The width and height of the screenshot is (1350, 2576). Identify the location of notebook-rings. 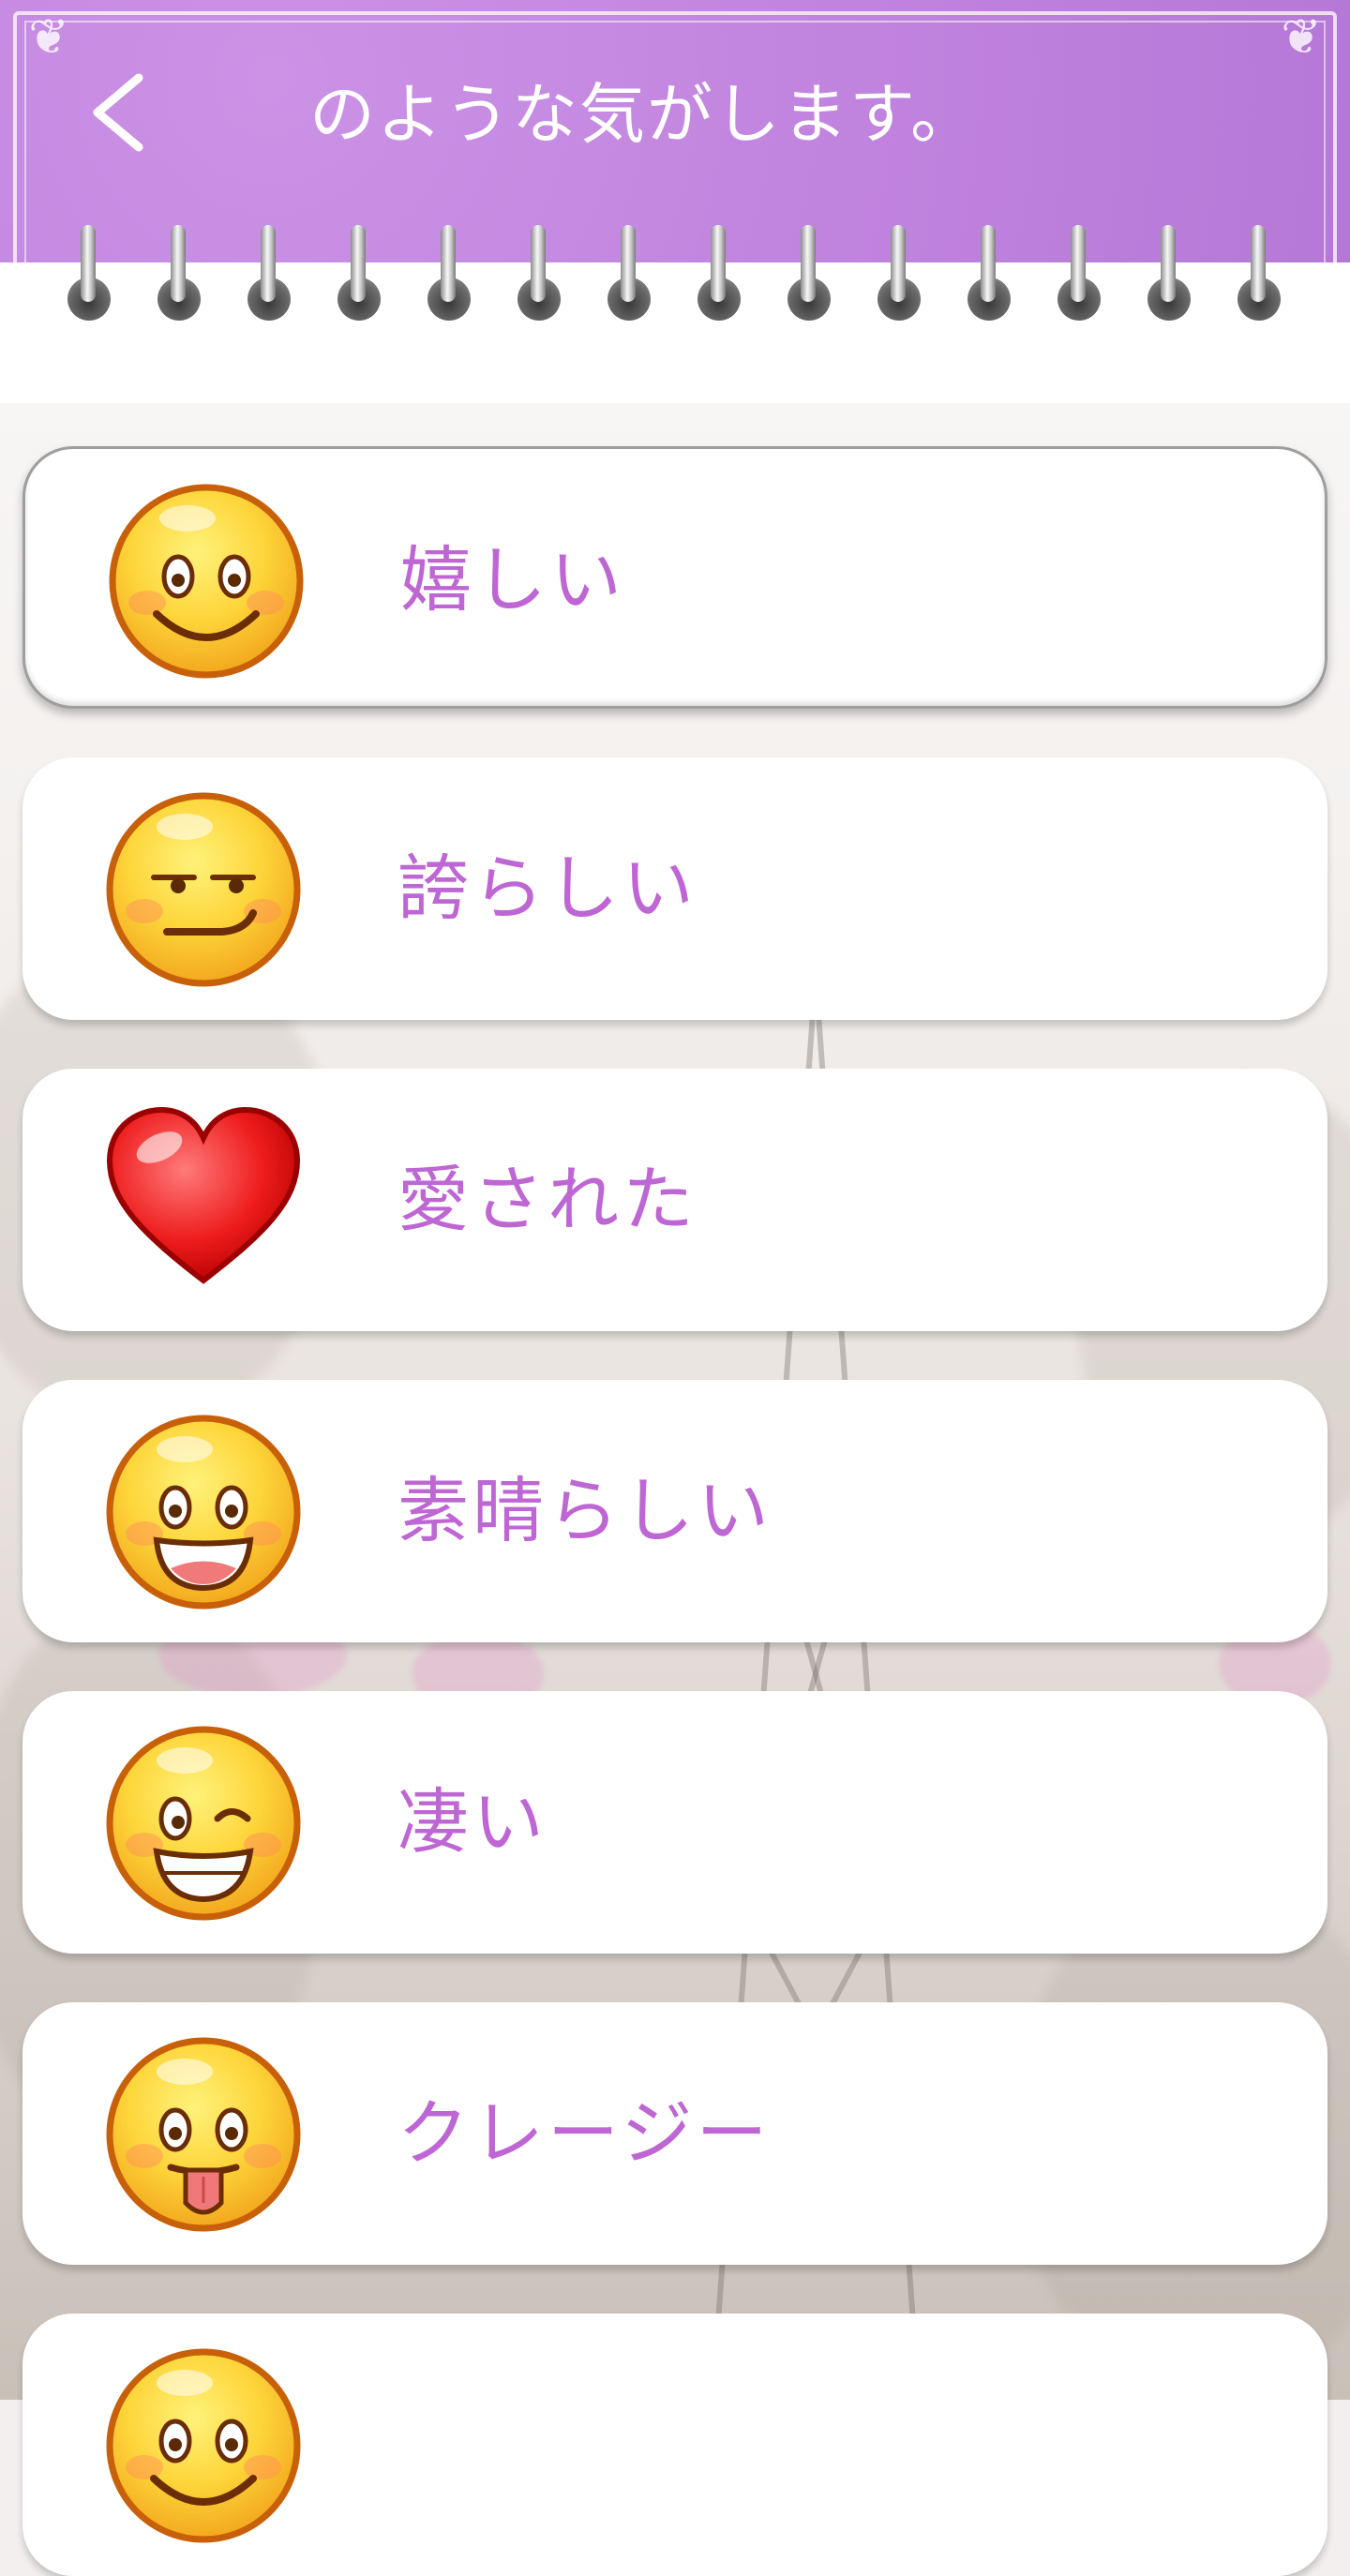
(675, 281).